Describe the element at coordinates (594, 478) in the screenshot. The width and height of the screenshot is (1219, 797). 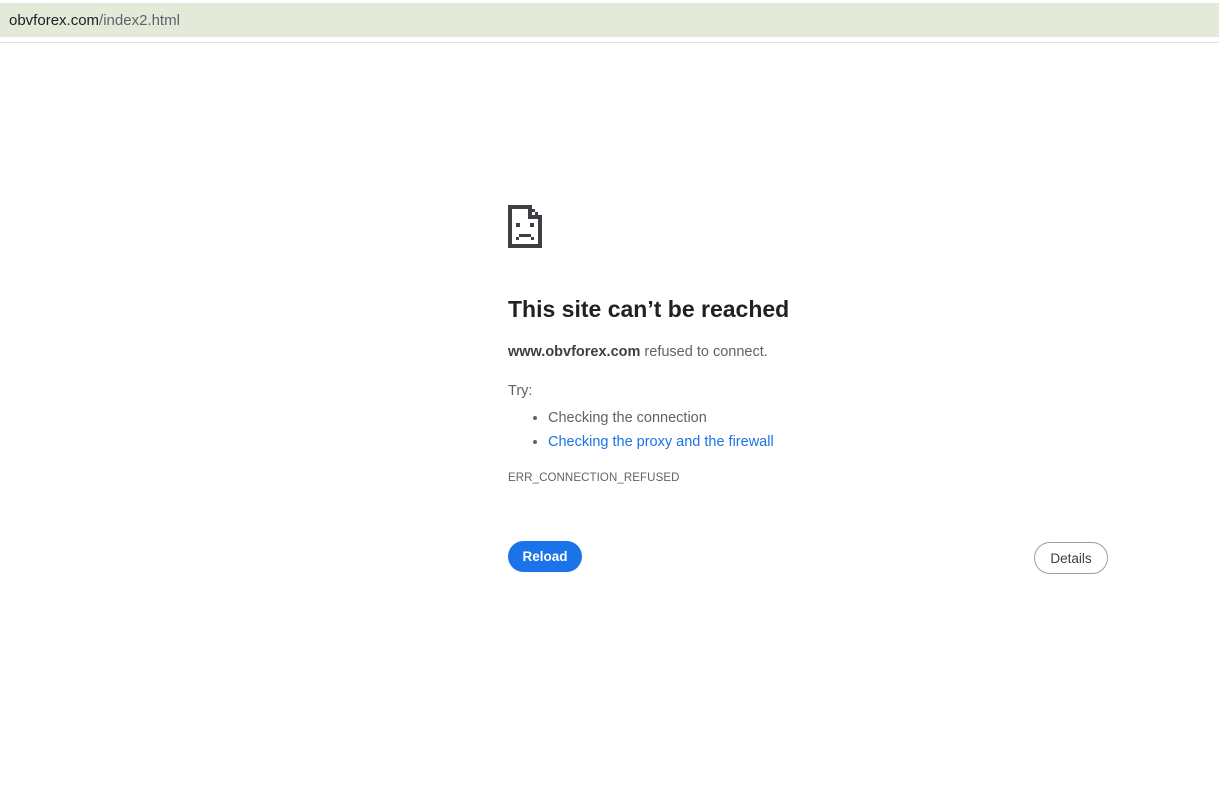
I see `error-code: ERR_CONNECTION_REFUSED` at that location.